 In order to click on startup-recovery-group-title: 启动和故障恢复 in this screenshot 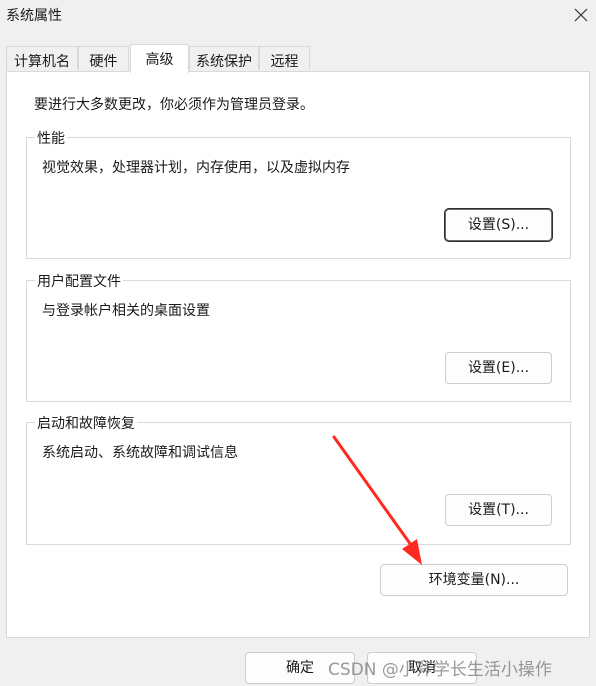, I will do `click(86, 423)`.